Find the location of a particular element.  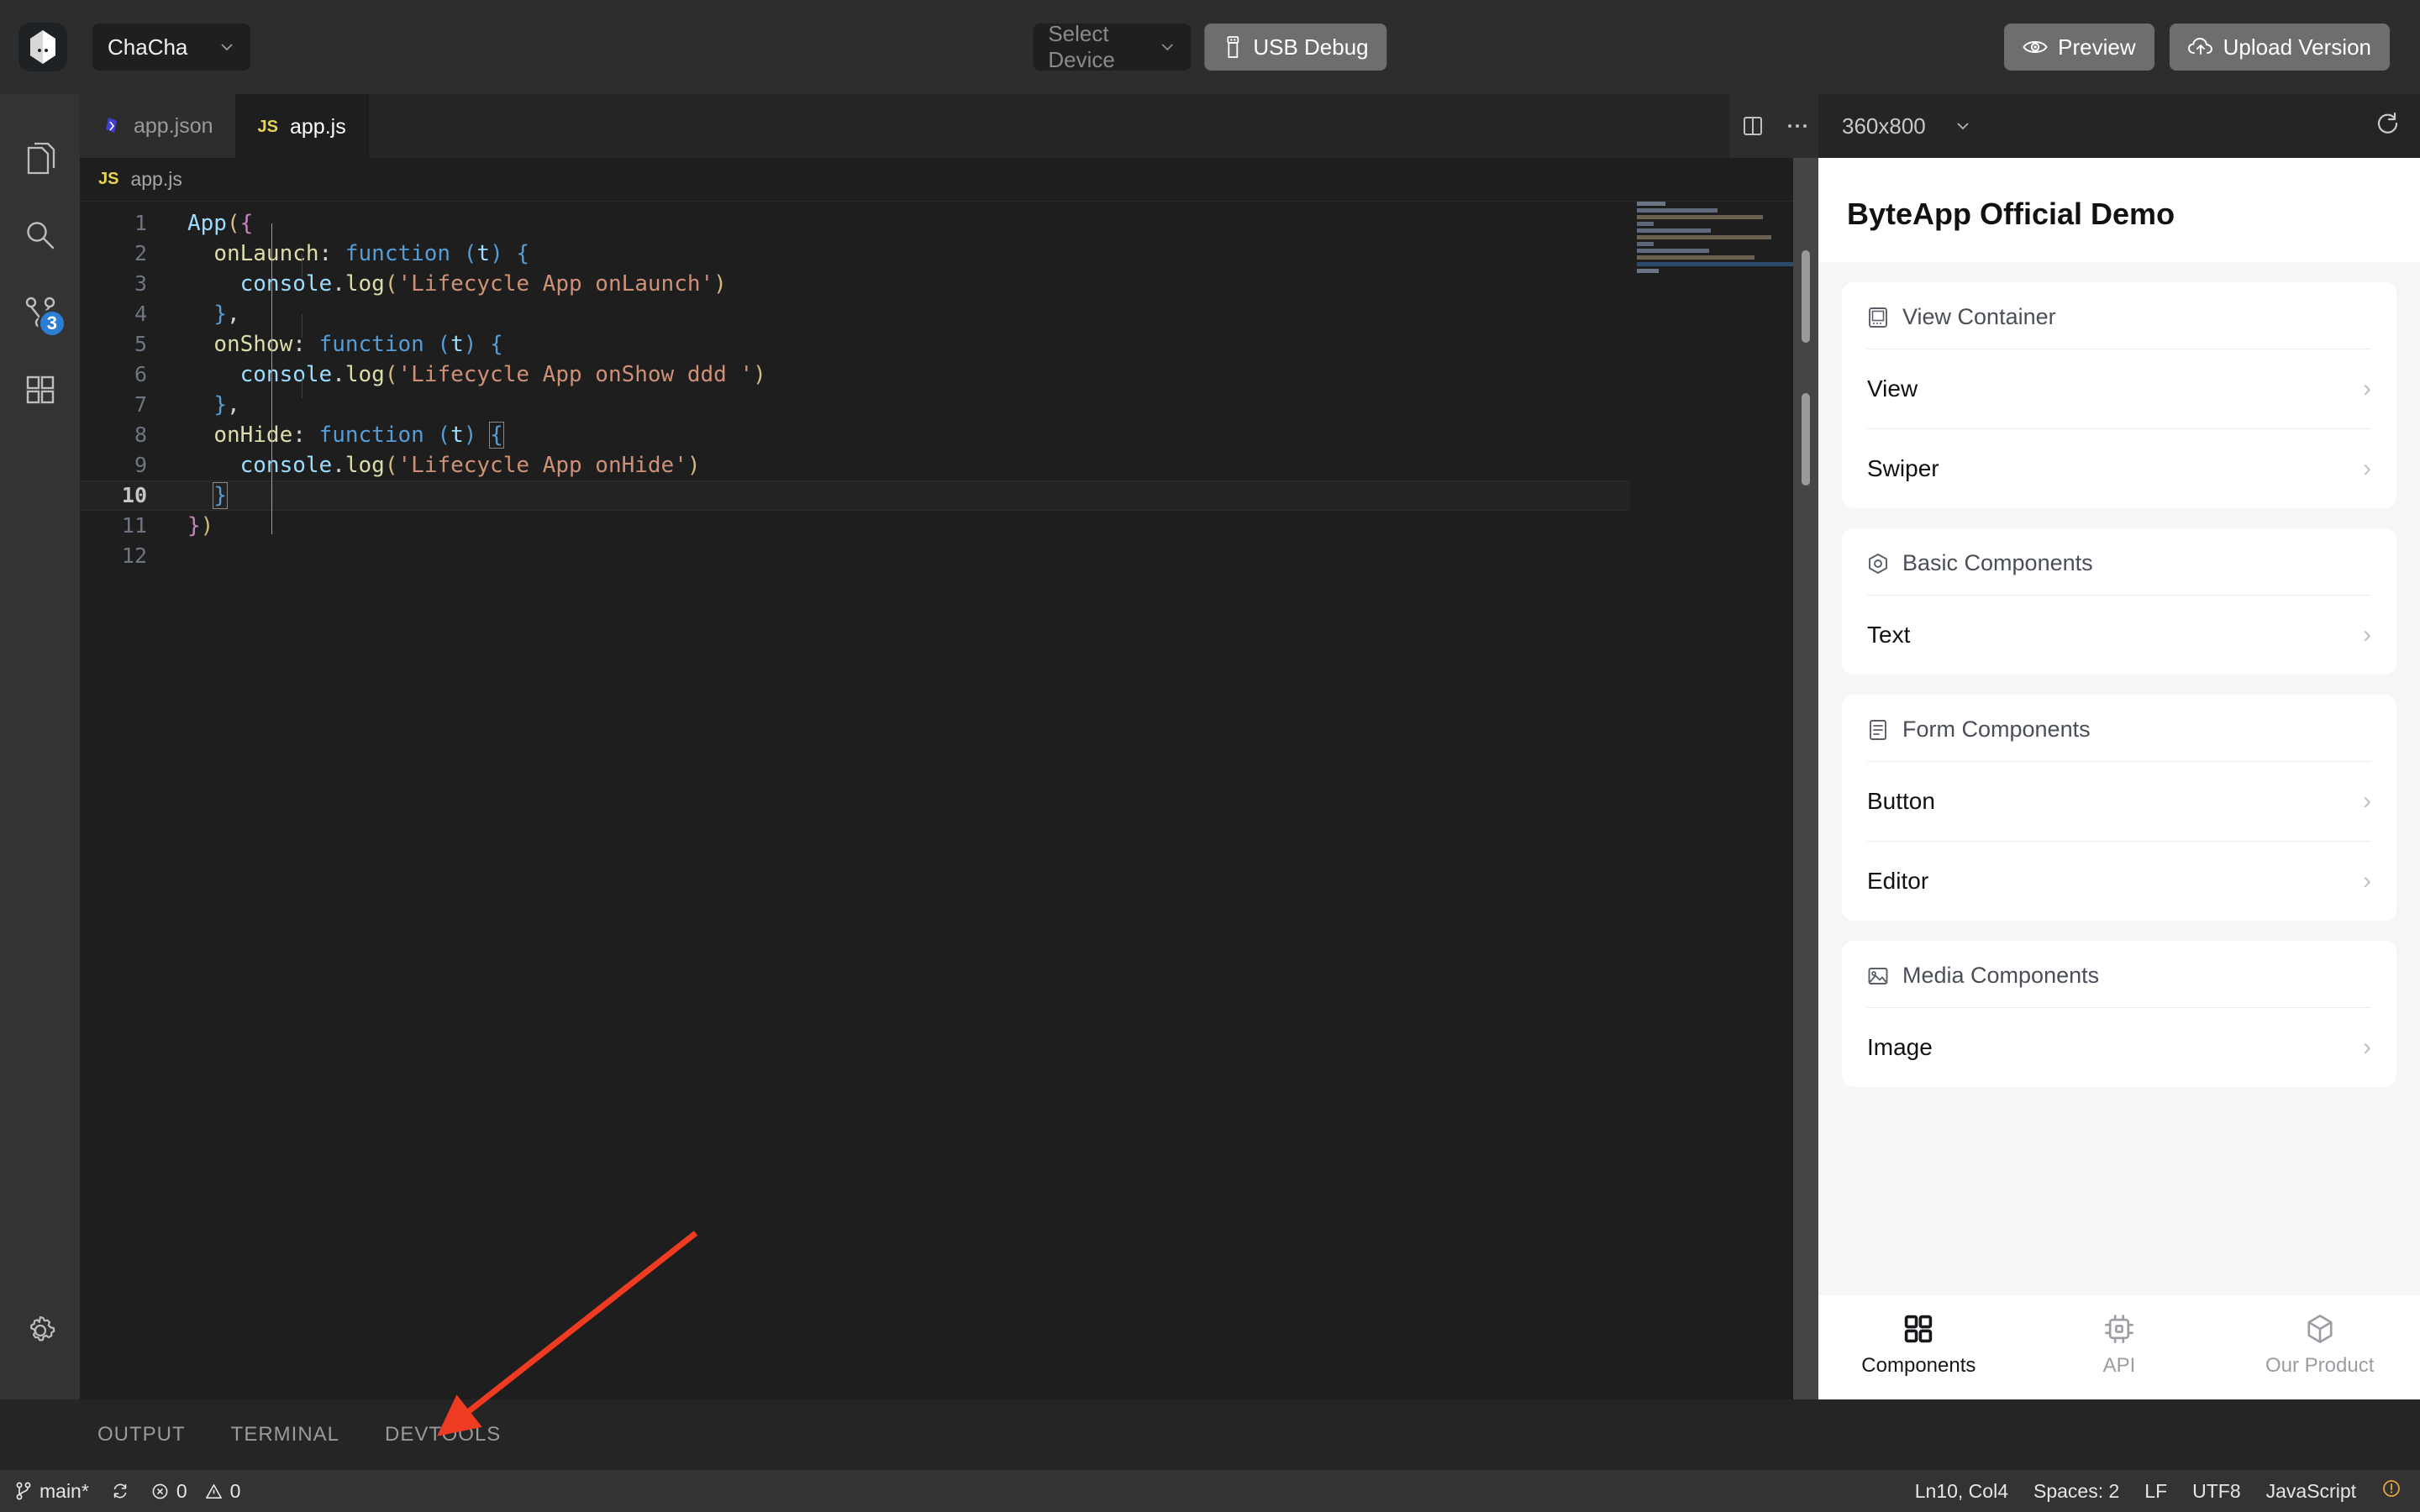

list-item-label: Swiper is located at coordinates (1903, 468).